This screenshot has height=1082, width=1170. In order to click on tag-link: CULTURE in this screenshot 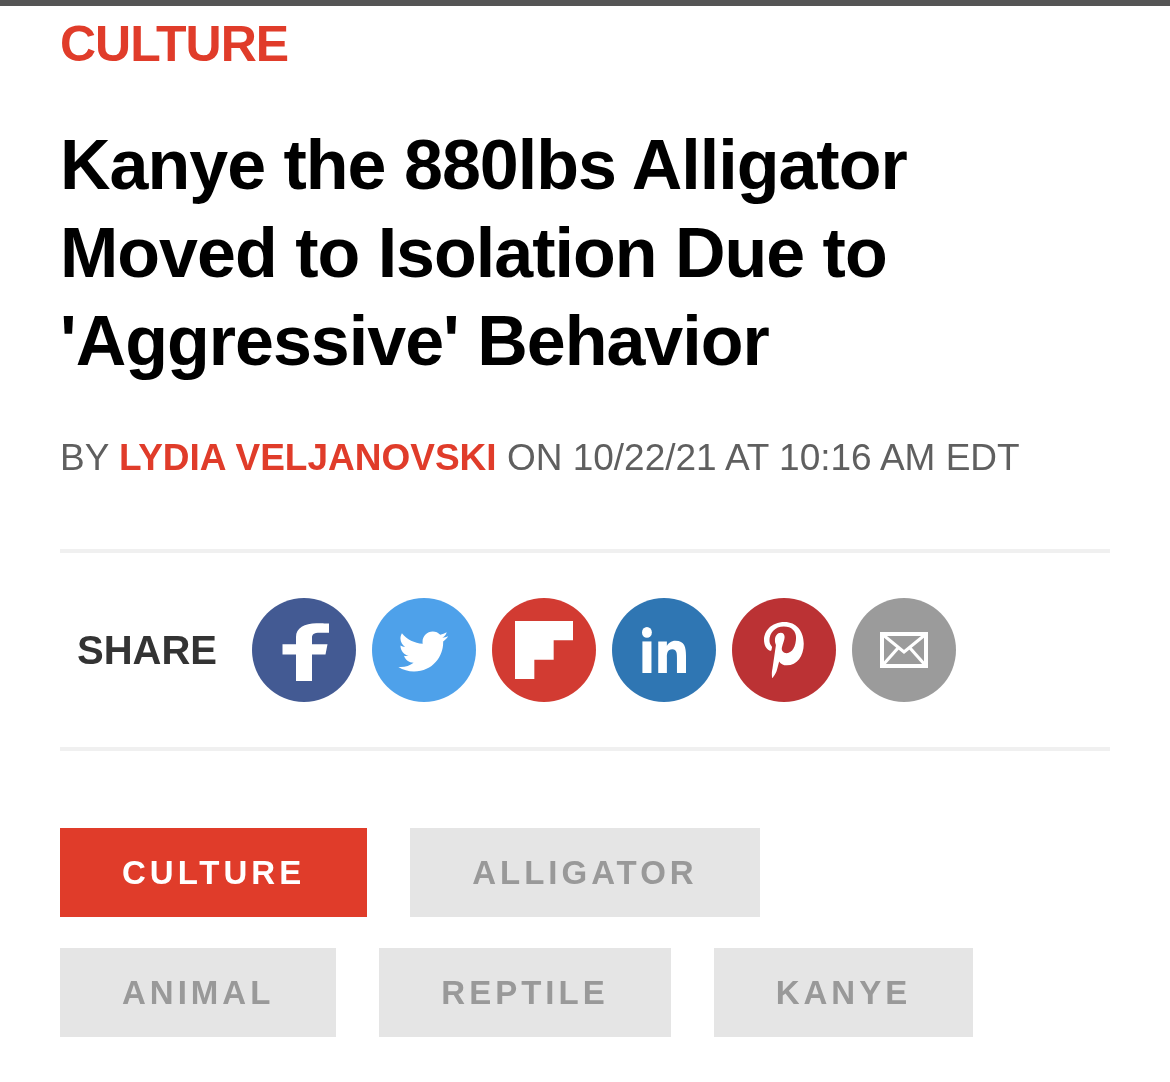, I will do `click(214, 872)`.